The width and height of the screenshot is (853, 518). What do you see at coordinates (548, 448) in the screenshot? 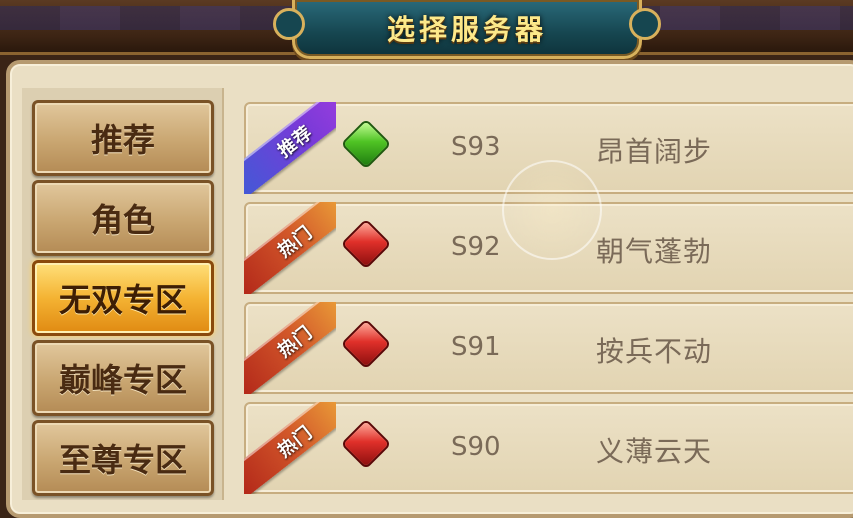
I see `server-row: 热门 S90 义薄云天` at bounding box center [548, 448].